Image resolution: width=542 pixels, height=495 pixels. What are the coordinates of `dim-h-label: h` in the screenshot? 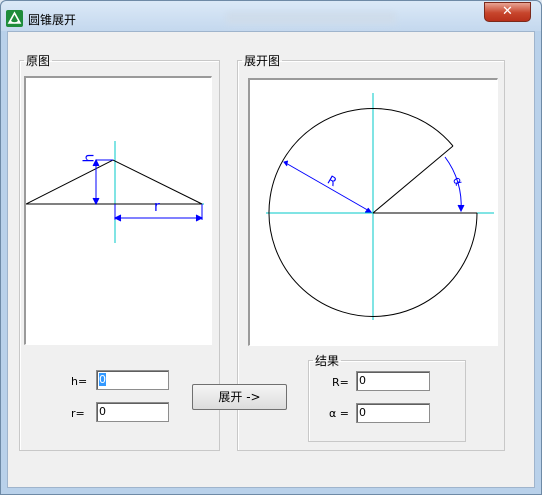 It's located at (89, 158).